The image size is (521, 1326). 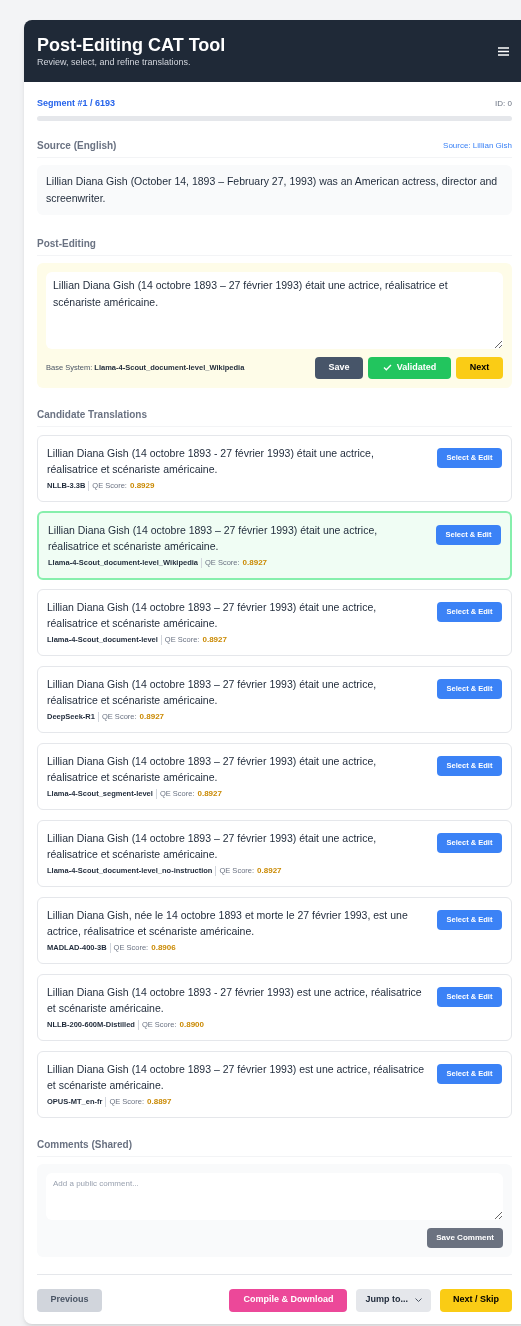 I want to click on qe-score: 0.8906, so click(x=163, y=947).